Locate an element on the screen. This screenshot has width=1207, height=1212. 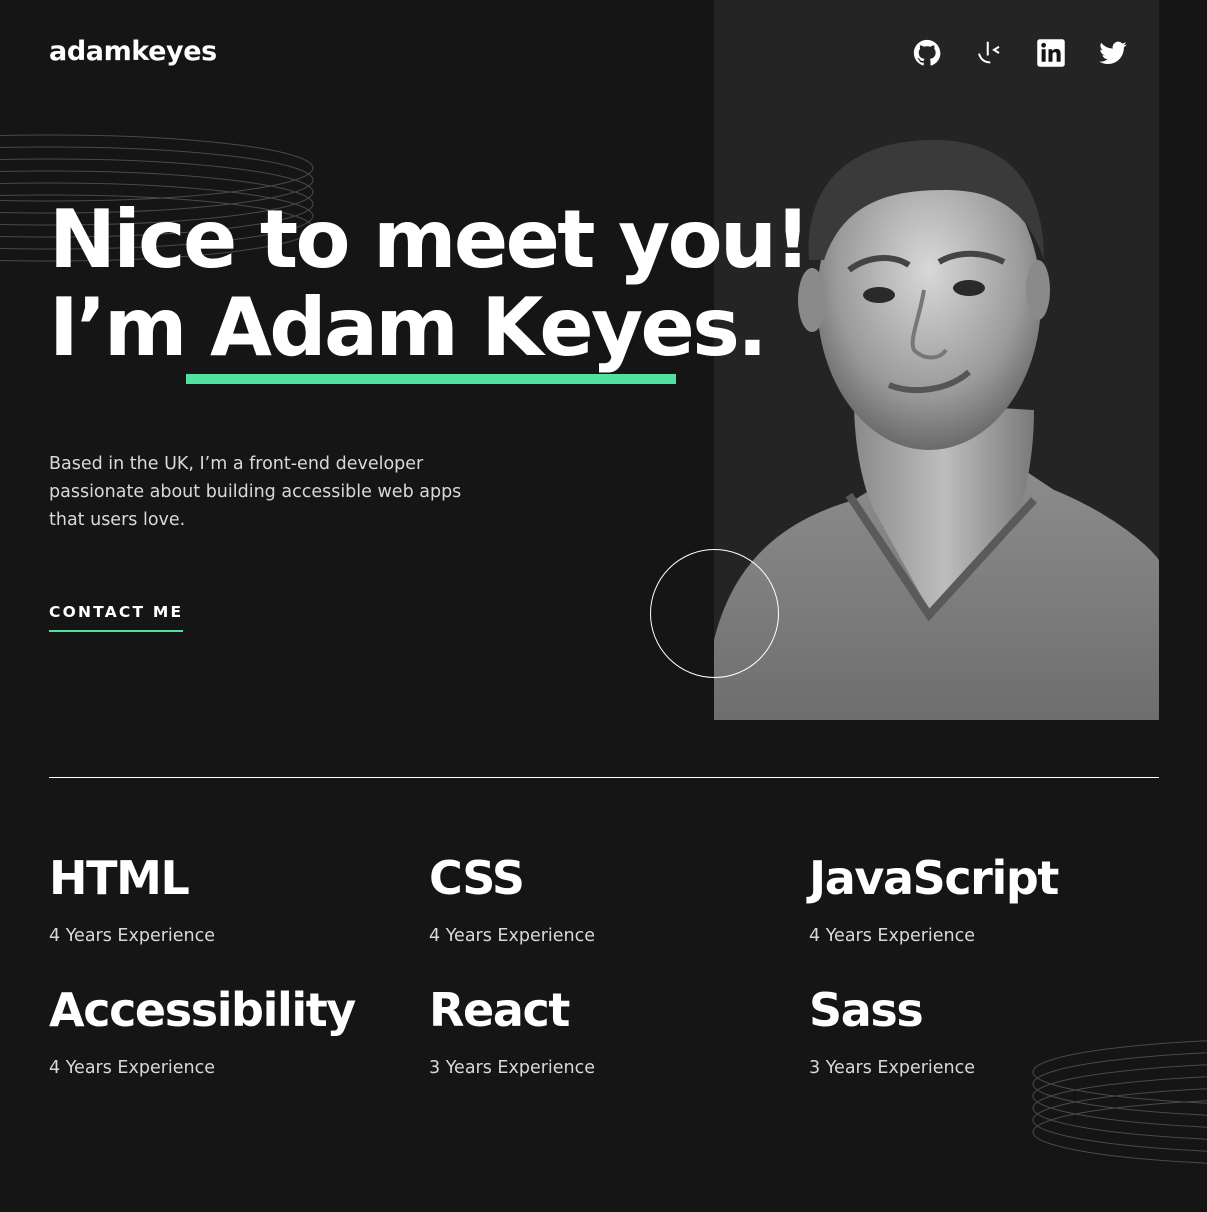
contact-me-link: CONTACT ME is located at coordinates (116, 617).